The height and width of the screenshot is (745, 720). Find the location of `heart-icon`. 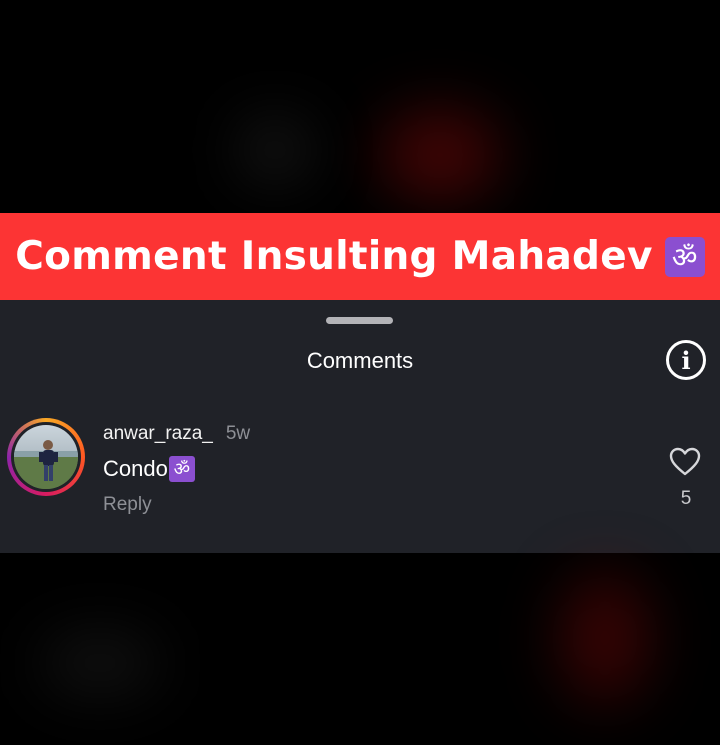

heart-icon is located at coordinates (685, 462).